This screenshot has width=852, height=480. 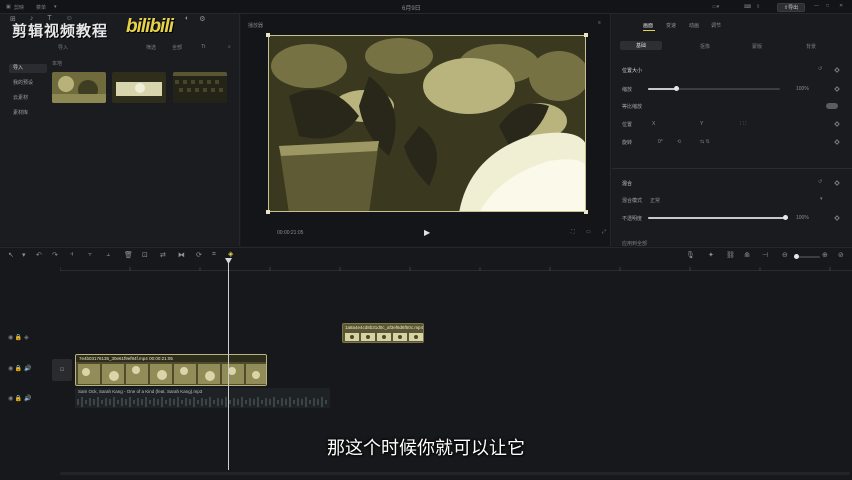 What do you see at coordinates (634, 243) in the screenshot?
I see `apply-all-button: 应用到全部` at bounding box center [634, 243].